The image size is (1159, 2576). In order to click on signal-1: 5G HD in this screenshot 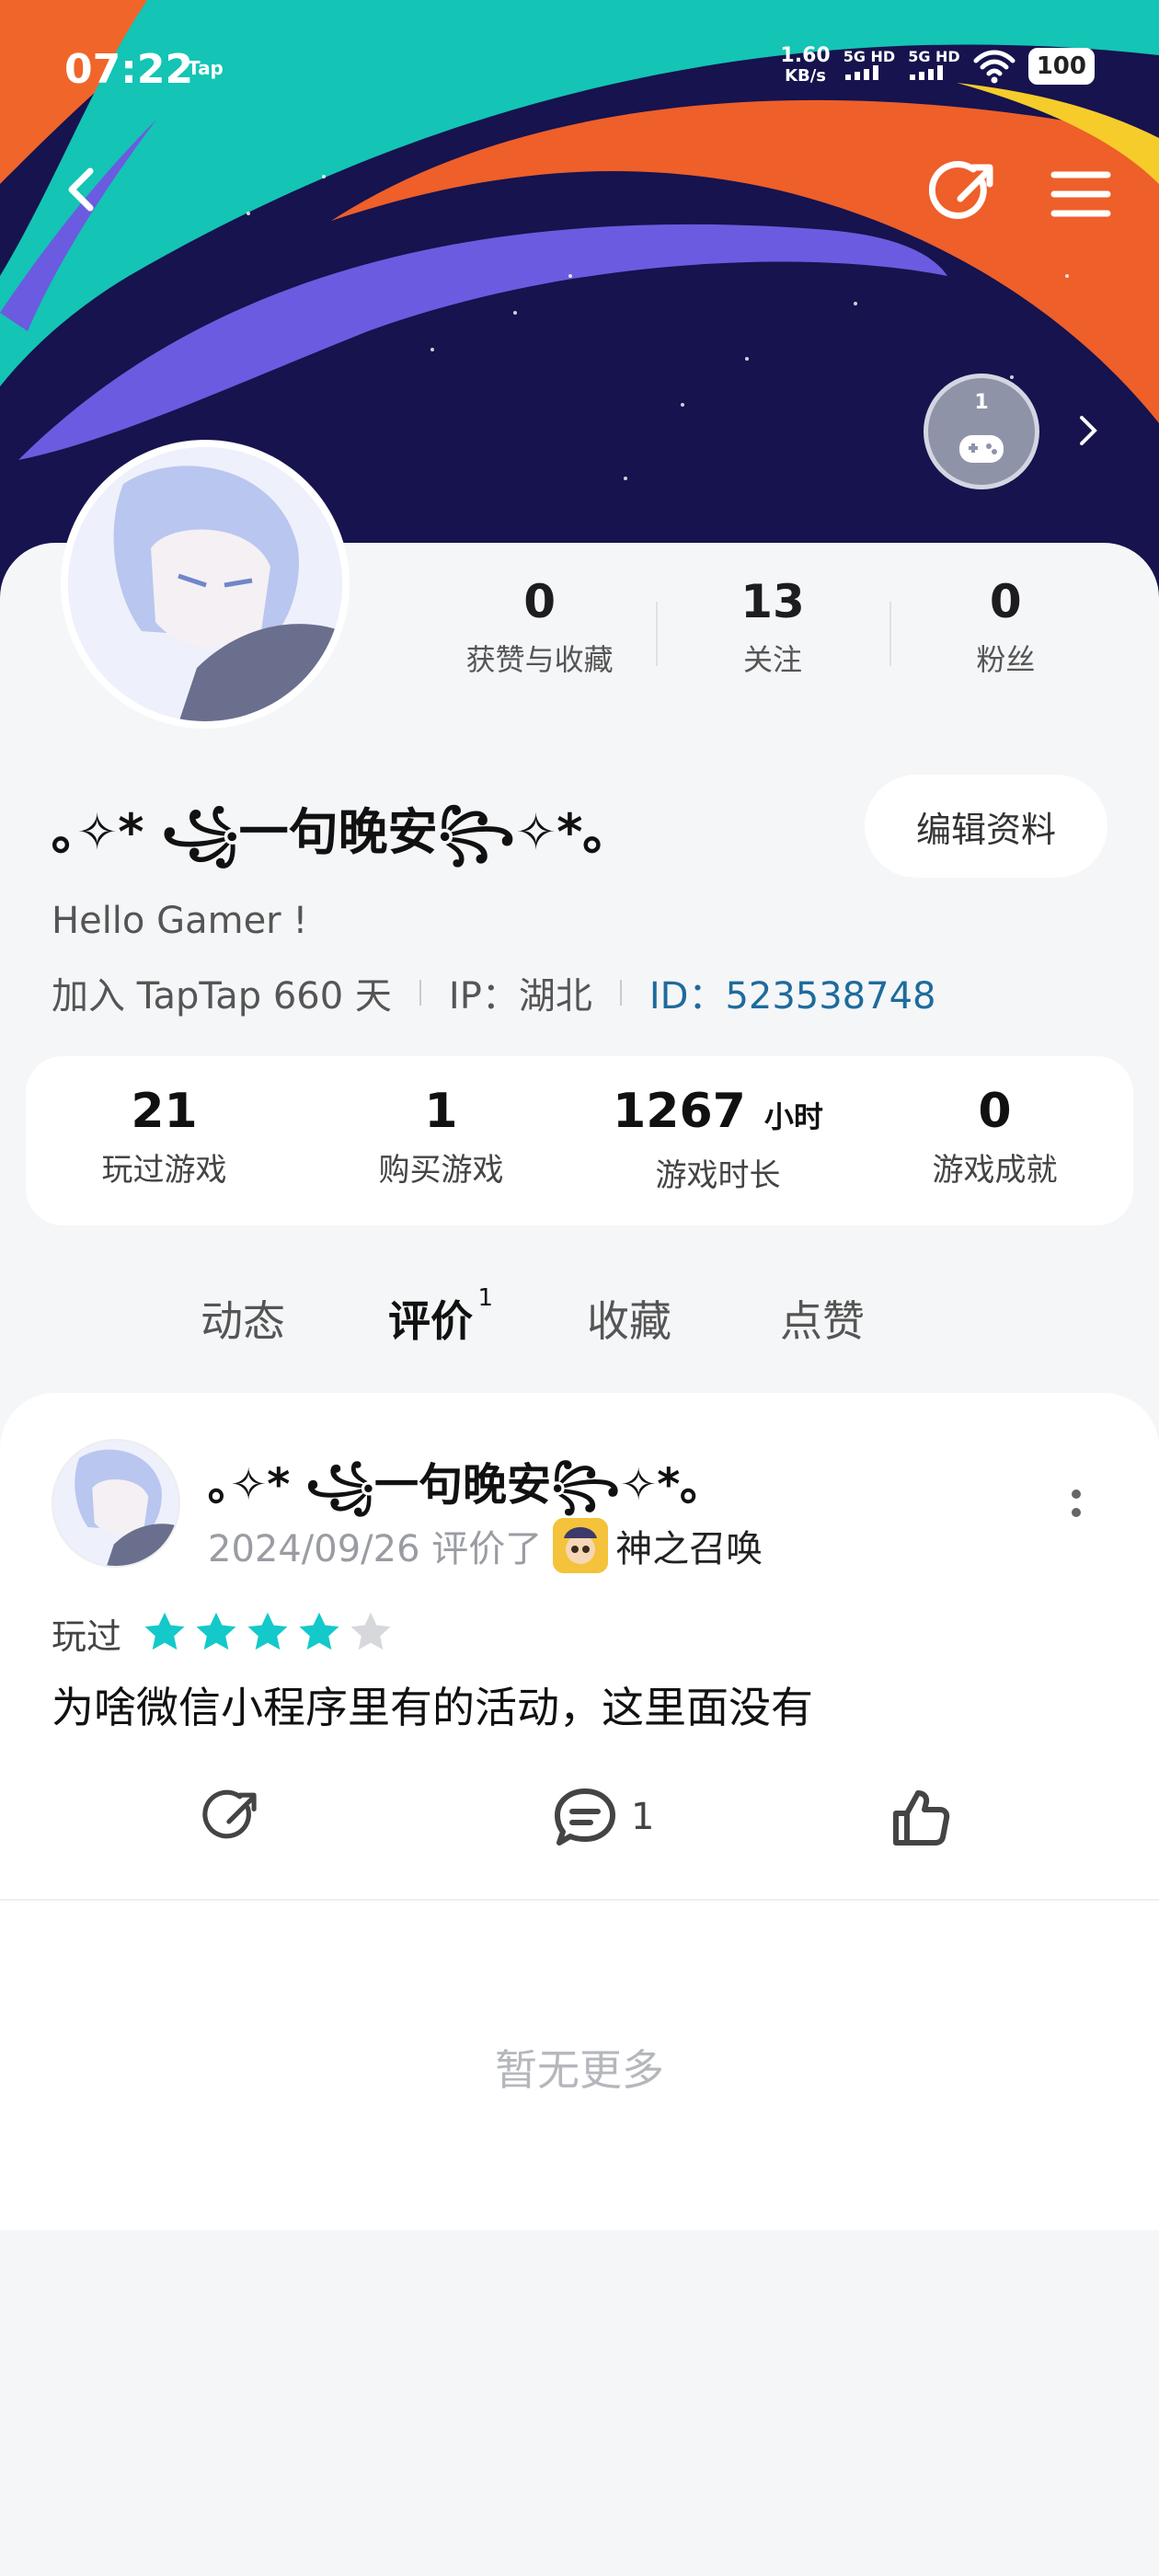, I will do `click(869, 66)`.